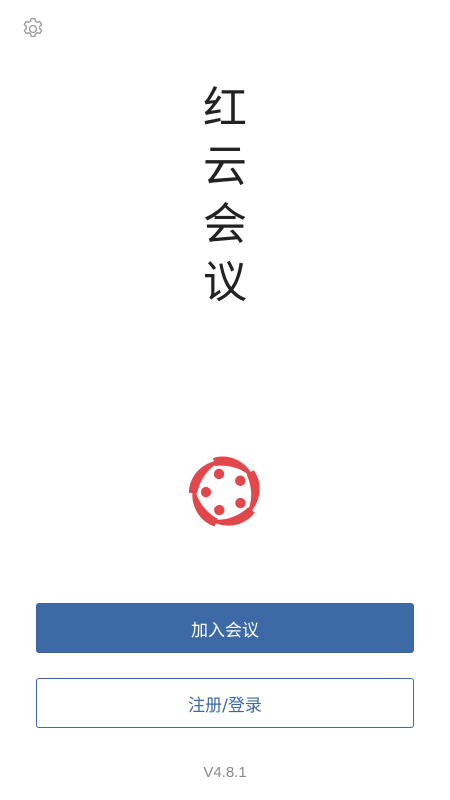 Image resolution: width=450 pixels, height=800 pixels. Describe the element at coordinates (225, 703) in the screenshot. I see `register-login-button: 注册/登录` at that location.